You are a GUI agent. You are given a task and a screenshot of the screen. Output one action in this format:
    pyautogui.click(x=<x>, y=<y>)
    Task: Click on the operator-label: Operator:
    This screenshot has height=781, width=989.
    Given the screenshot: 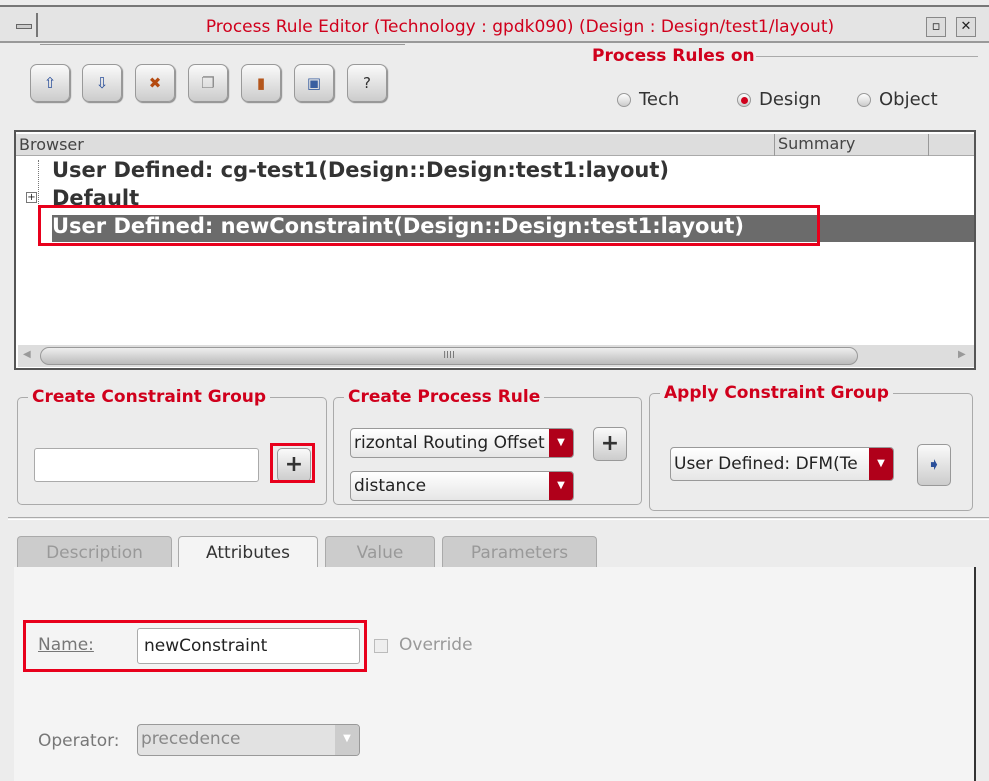 What is the action you would take?
    pyautogui.click(x=79, y=741)
    